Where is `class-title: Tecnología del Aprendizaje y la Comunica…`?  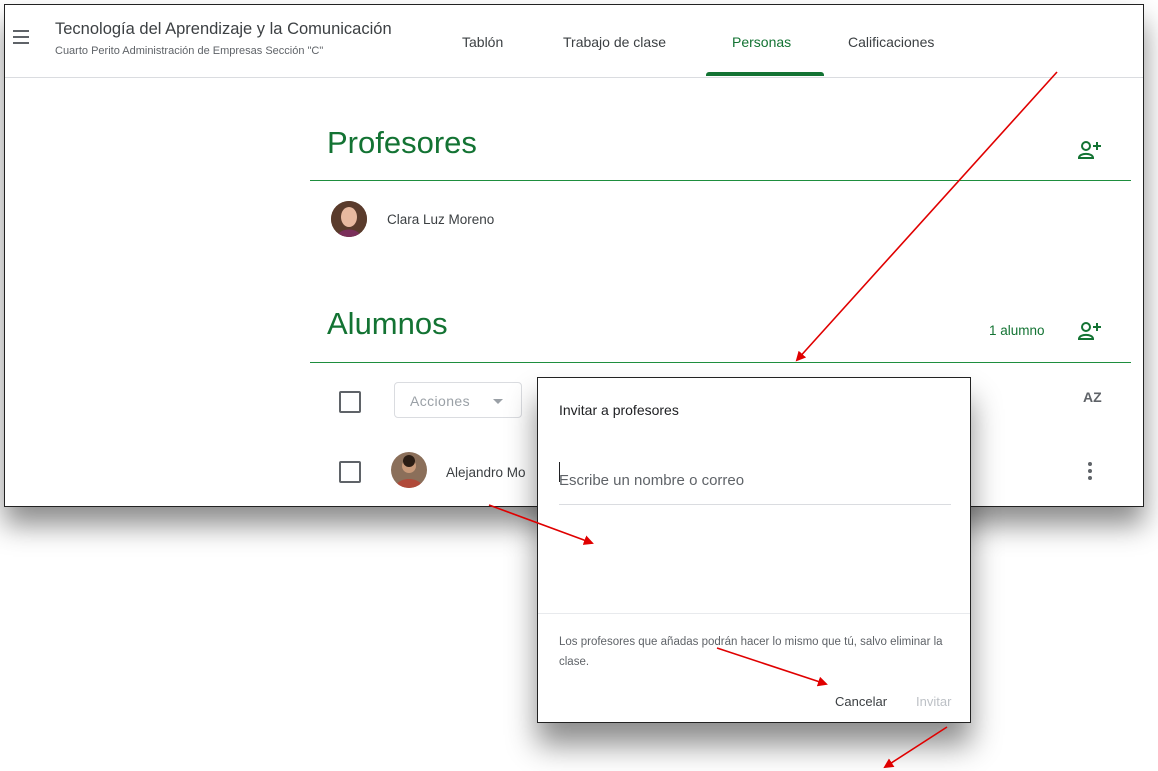
class-title: Tecnología del Aprendizaje y la Comunica… is located at coordinates (223, 29).